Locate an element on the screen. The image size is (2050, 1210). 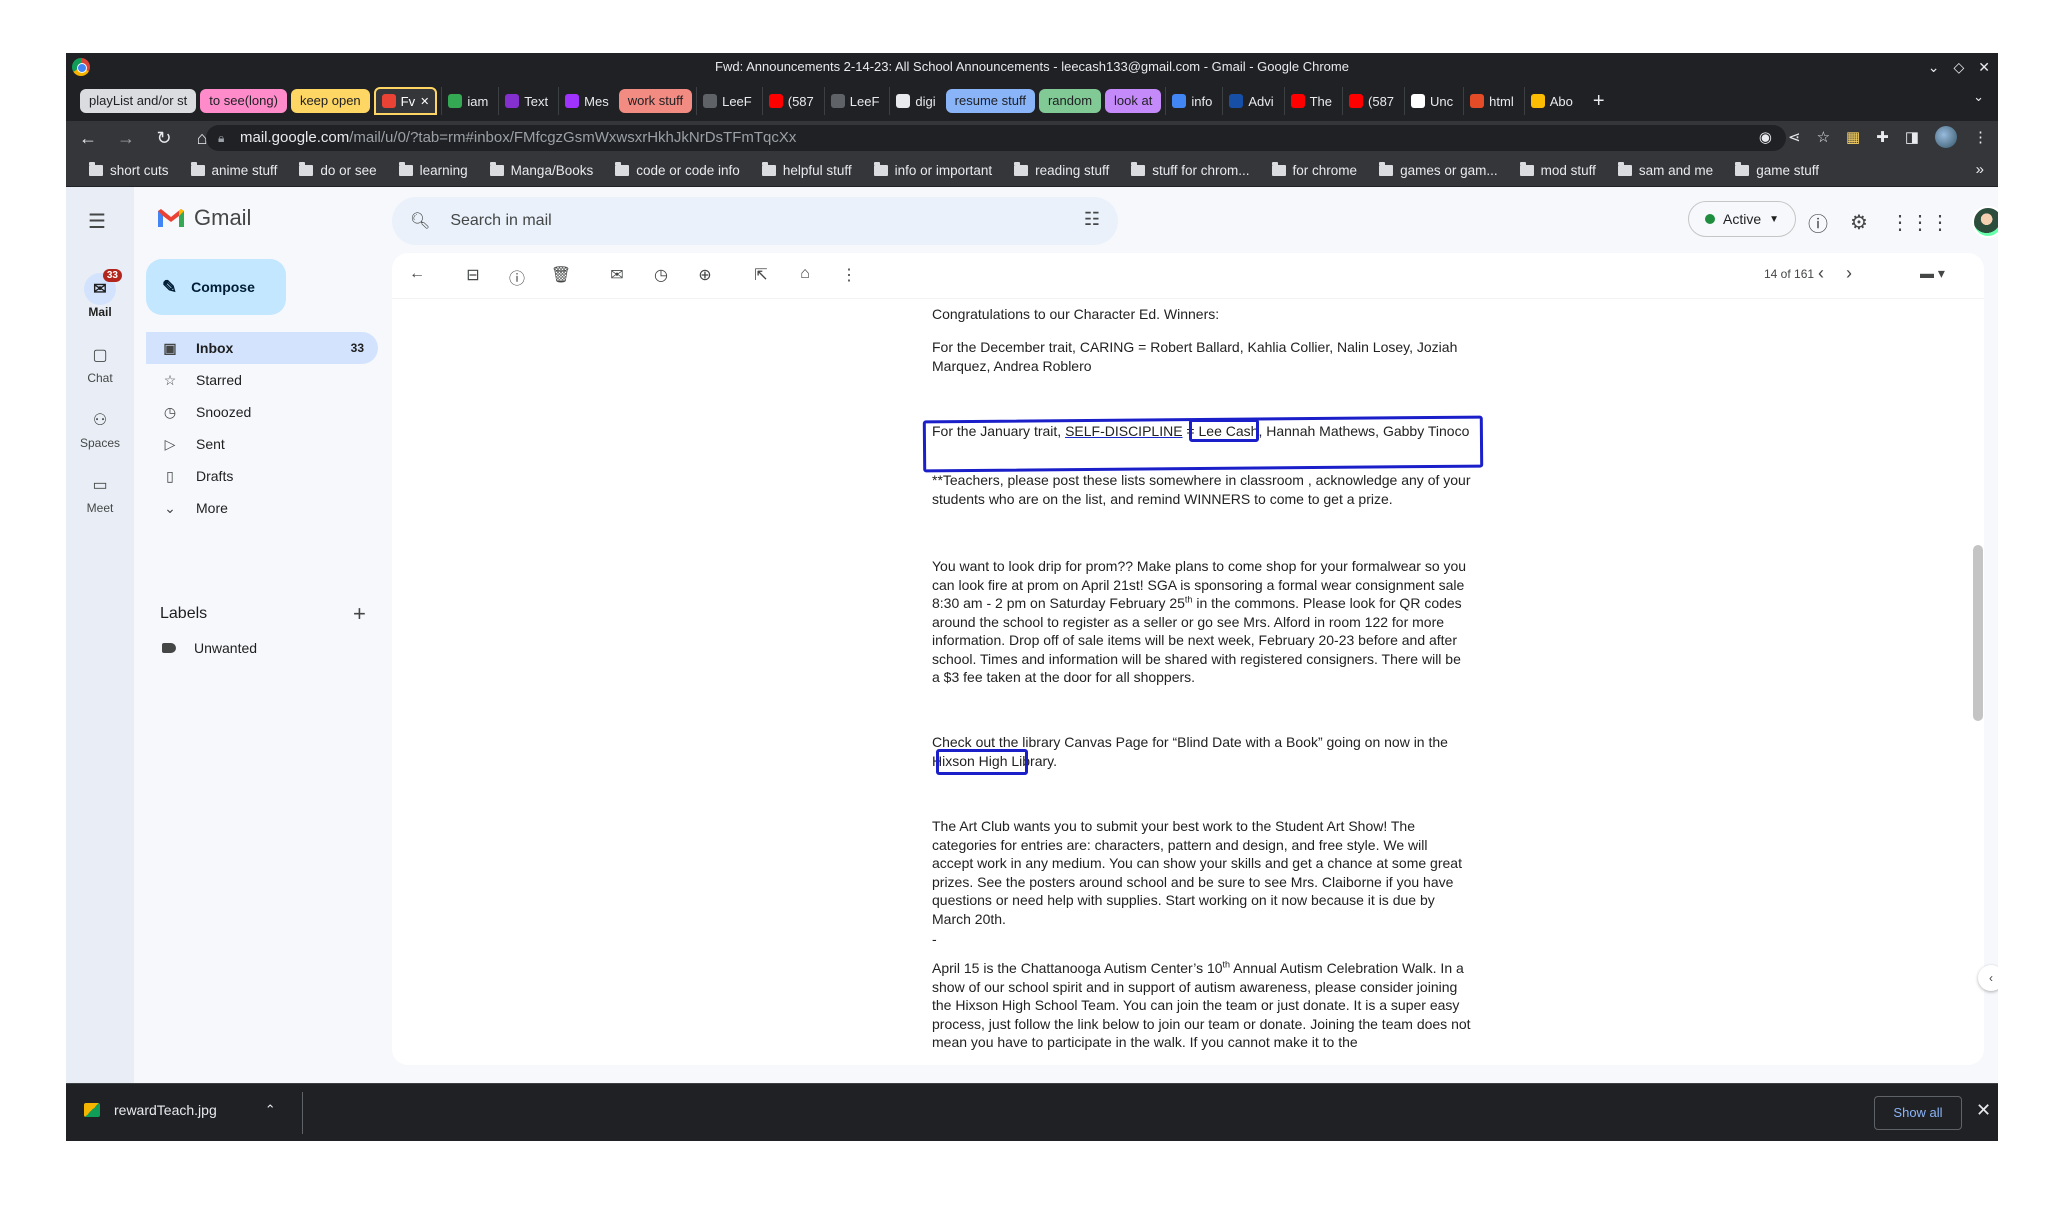
tab-group-chip: playList and/or st is located at coordinates (138, 101).